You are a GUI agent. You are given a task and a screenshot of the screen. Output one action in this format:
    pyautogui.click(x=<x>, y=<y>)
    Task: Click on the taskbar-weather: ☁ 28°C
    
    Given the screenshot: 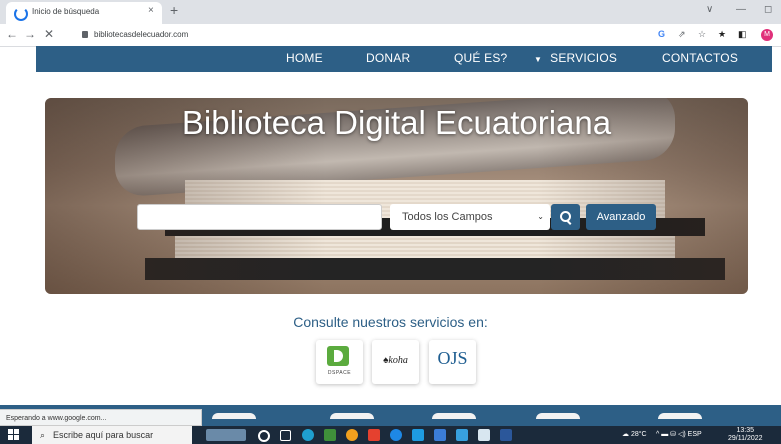 What is the action you would take?
    pyautogui.click(x=634, y=434)
    